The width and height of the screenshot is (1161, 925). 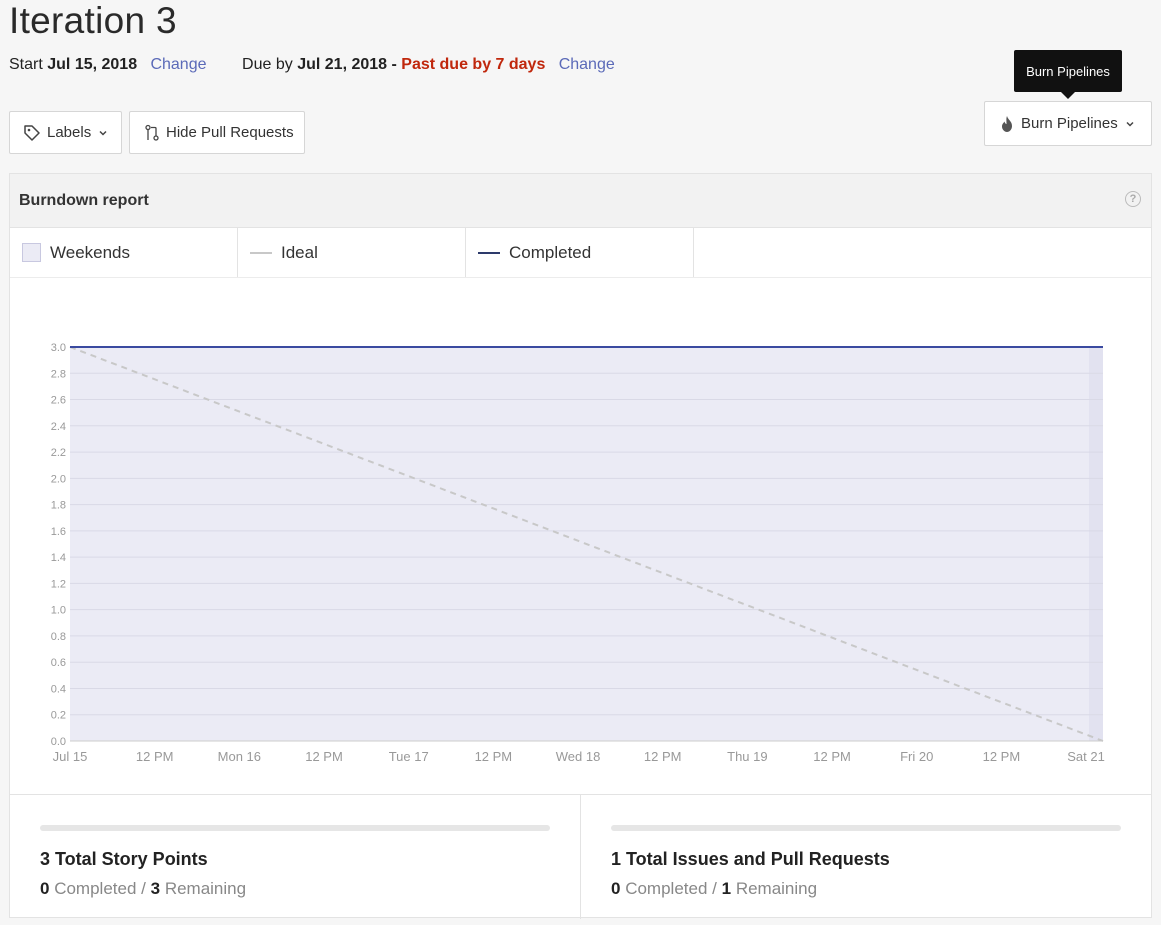 I want to click on issues-remaining-label: Remaining, so click(x=776, y=888).